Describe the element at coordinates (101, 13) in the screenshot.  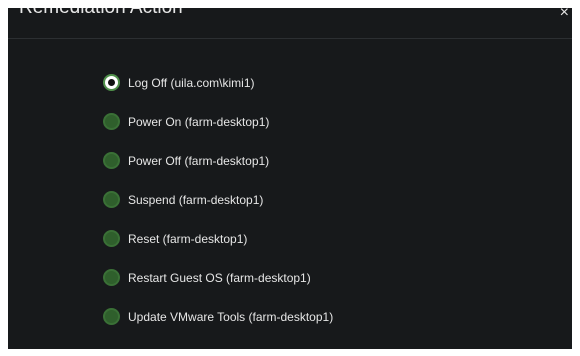
I see `dialog-title: Remediation Action` at that location.